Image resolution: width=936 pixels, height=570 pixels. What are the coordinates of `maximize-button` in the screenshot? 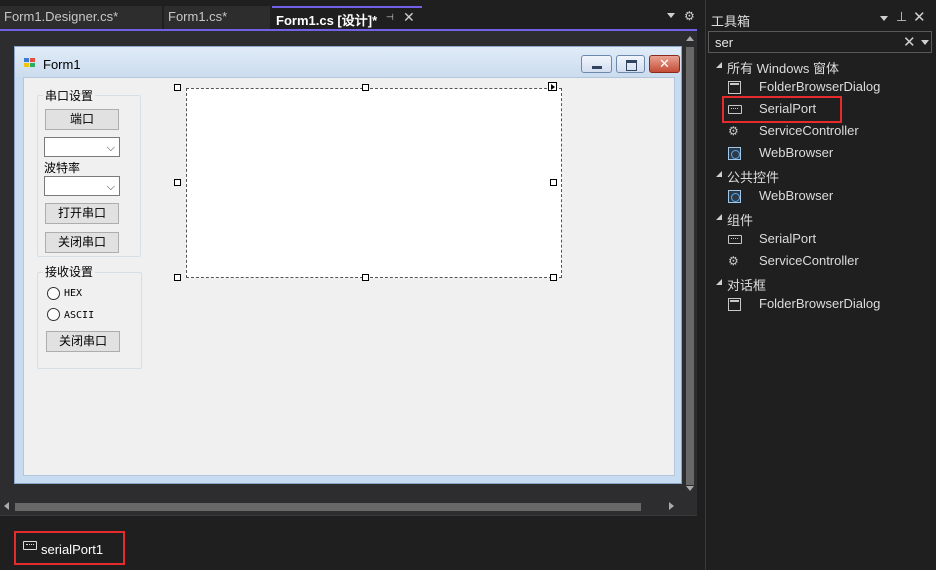 It's located at (630, 64).